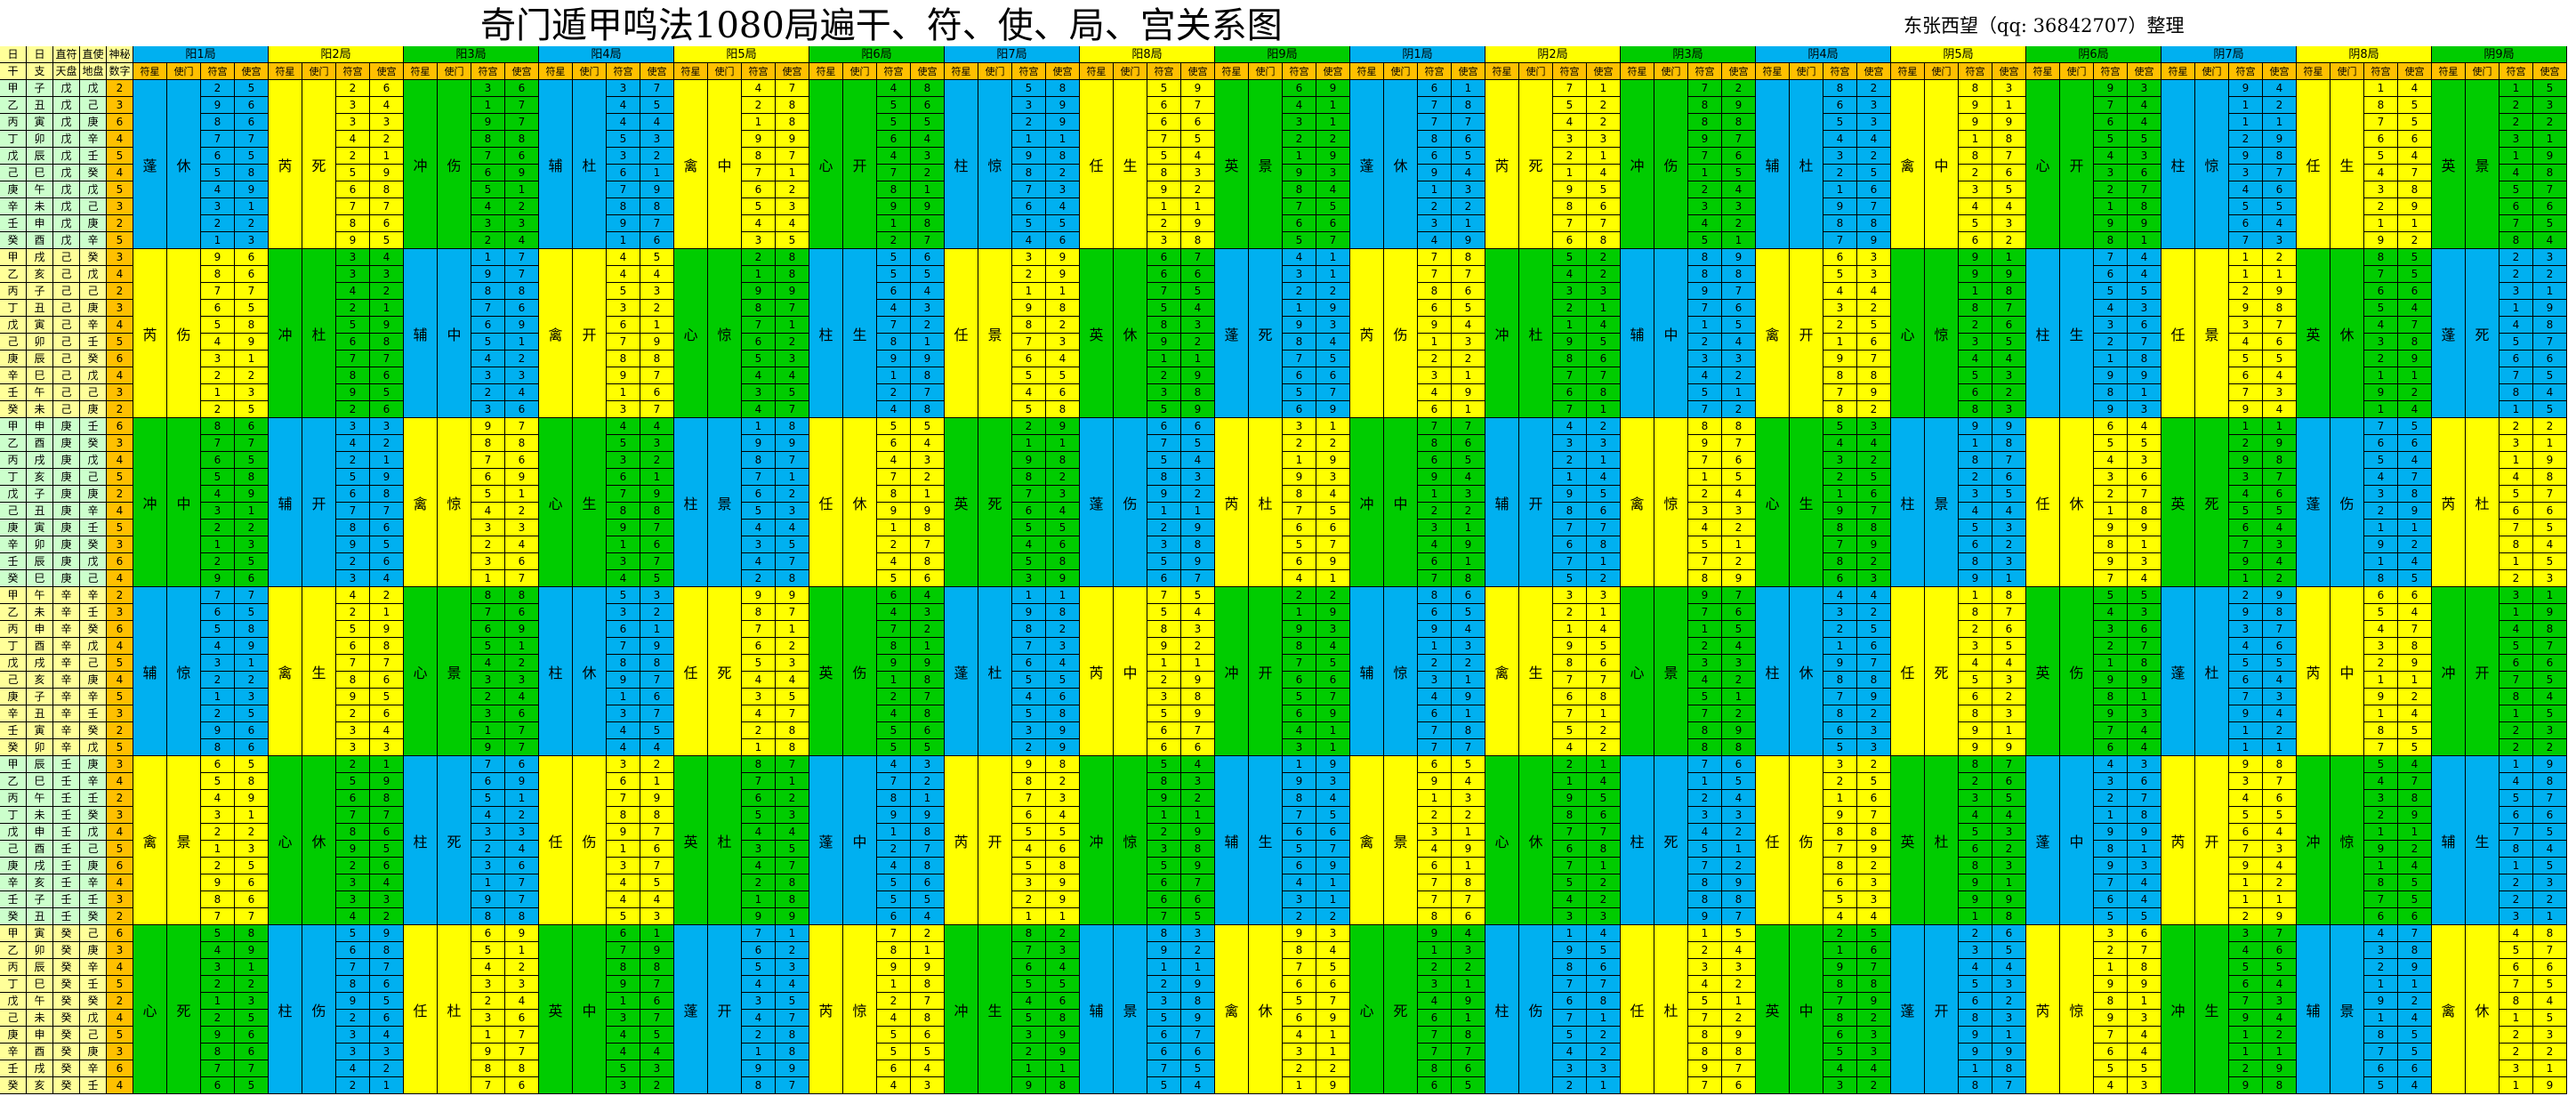  I want to click on door-cell: 死, so click(184, 1010).